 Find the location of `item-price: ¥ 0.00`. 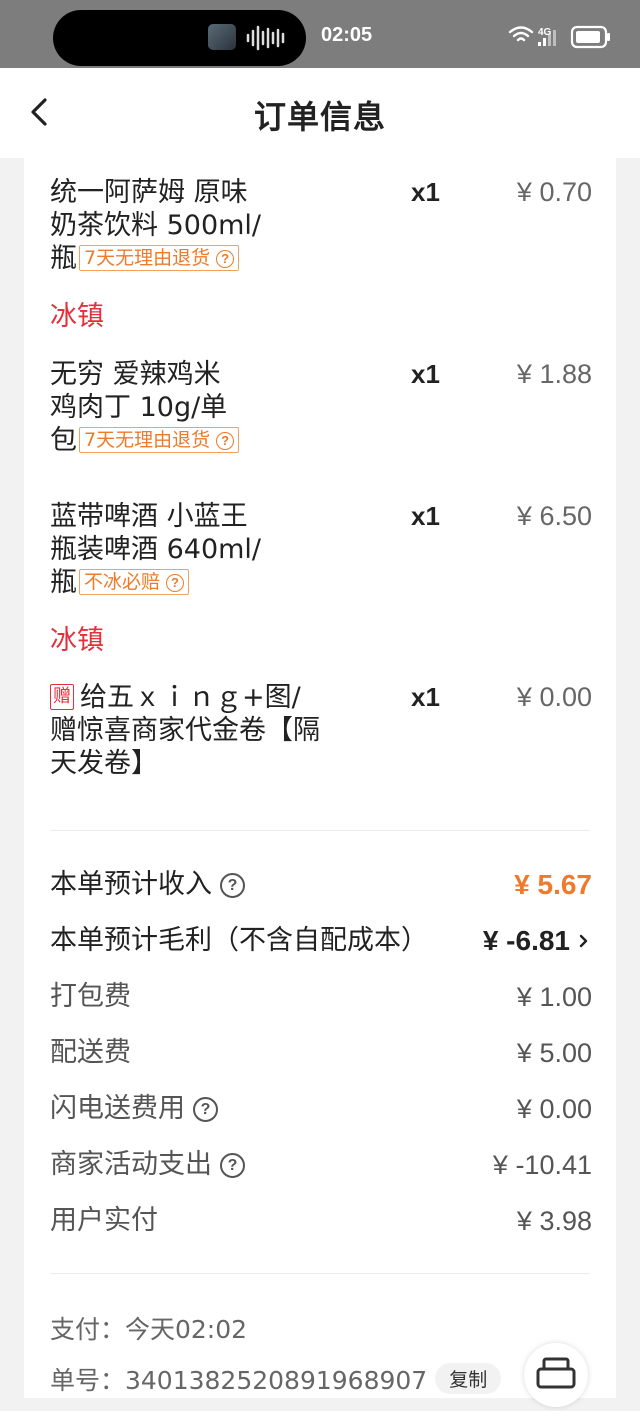

item-price: ¥ 0.00 is located at coordinates (554, 697).